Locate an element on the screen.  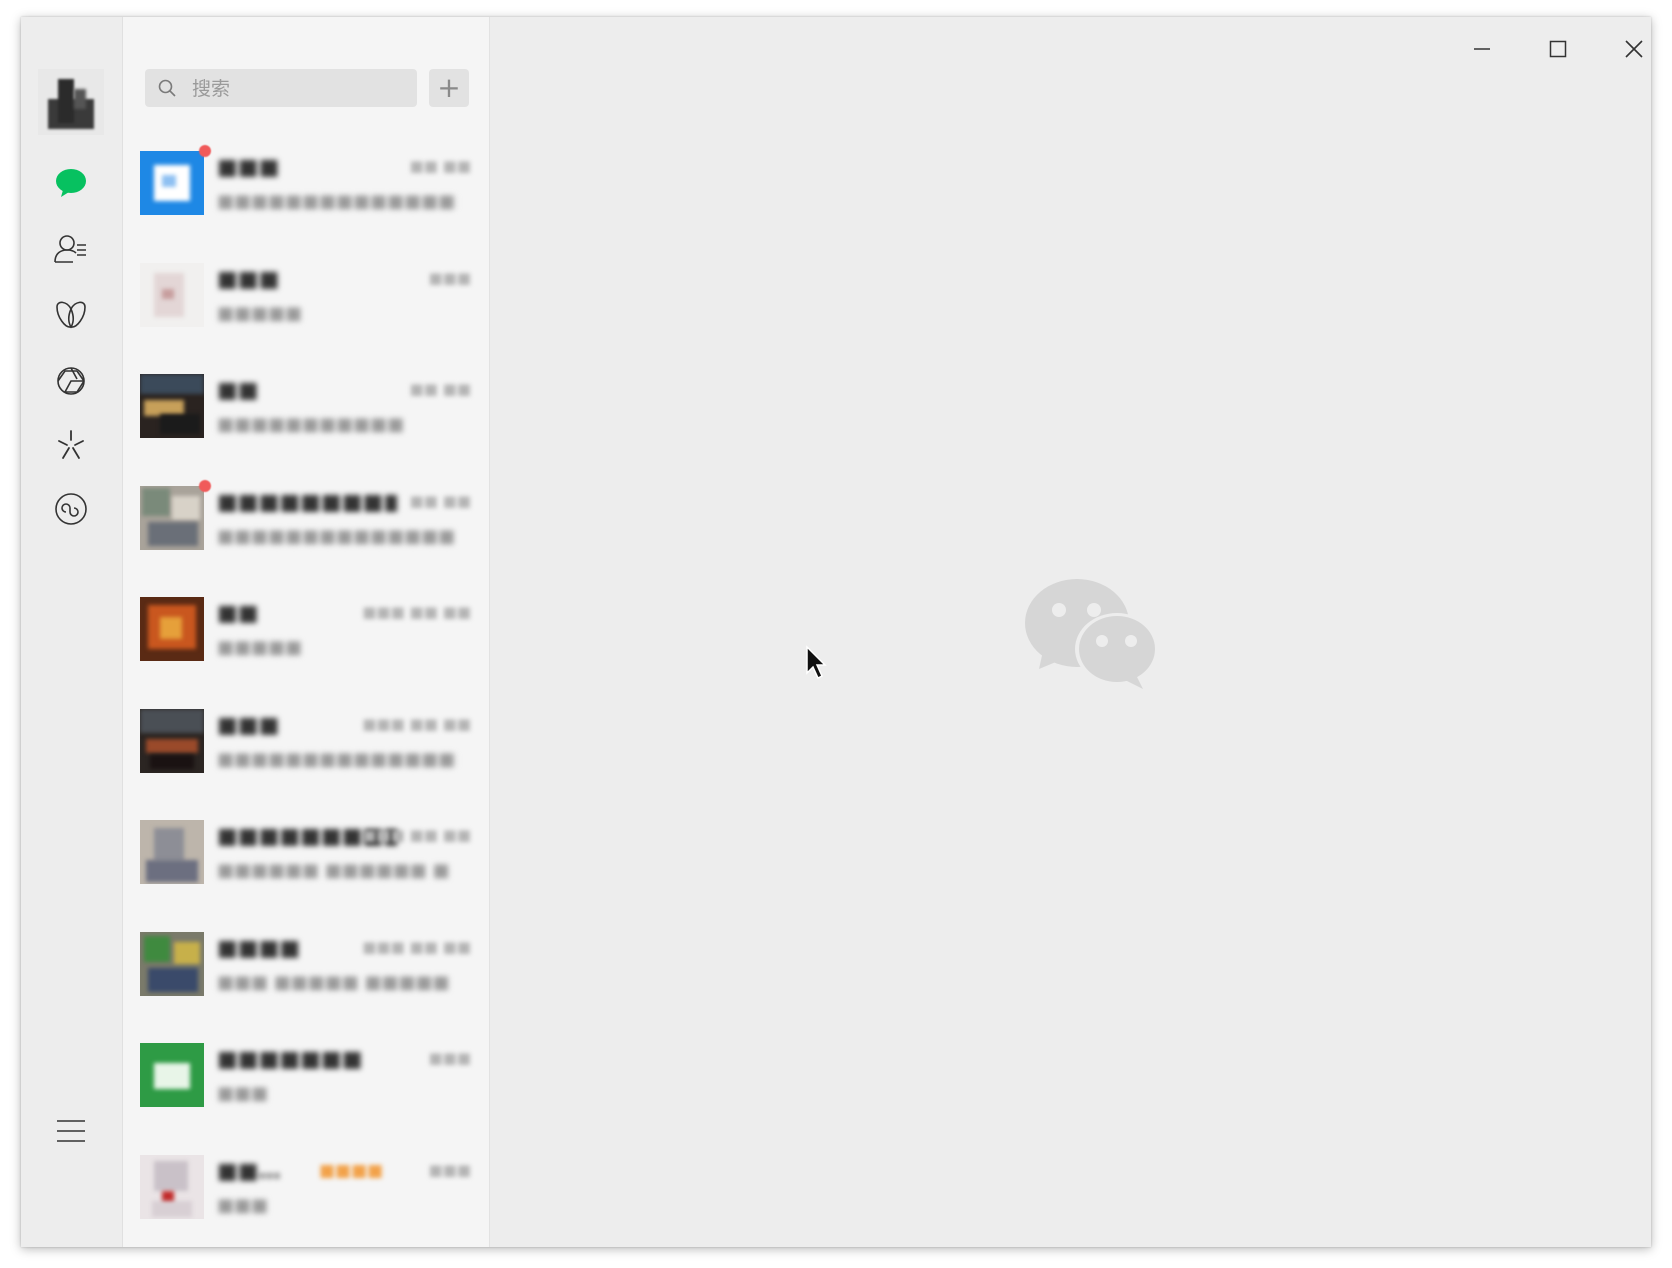
search-icon is located at coordinates (167, 88).